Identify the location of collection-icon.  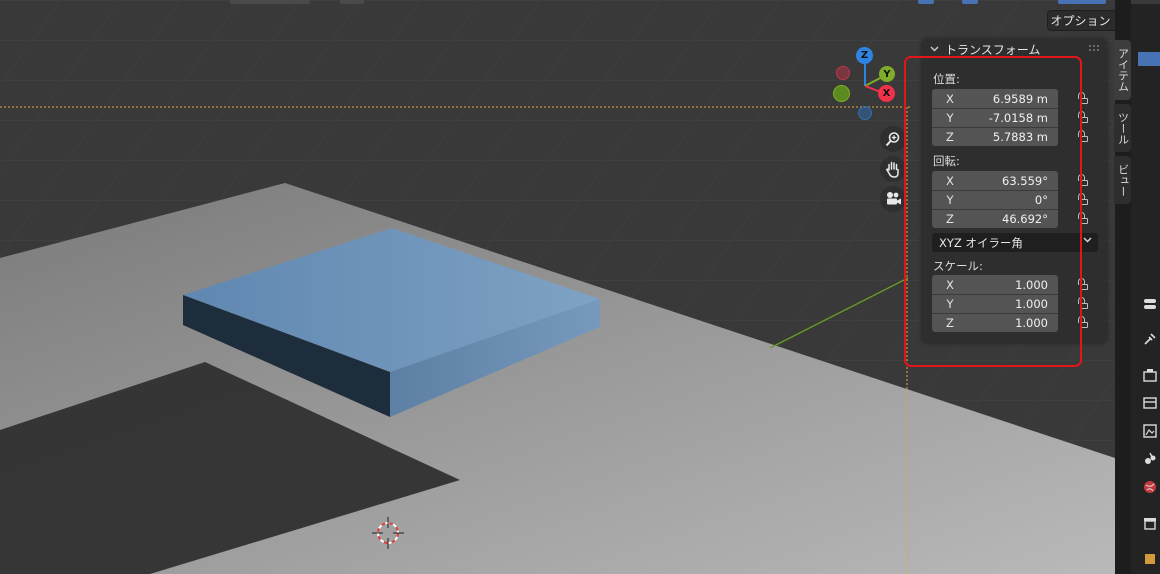
(1150, 523).